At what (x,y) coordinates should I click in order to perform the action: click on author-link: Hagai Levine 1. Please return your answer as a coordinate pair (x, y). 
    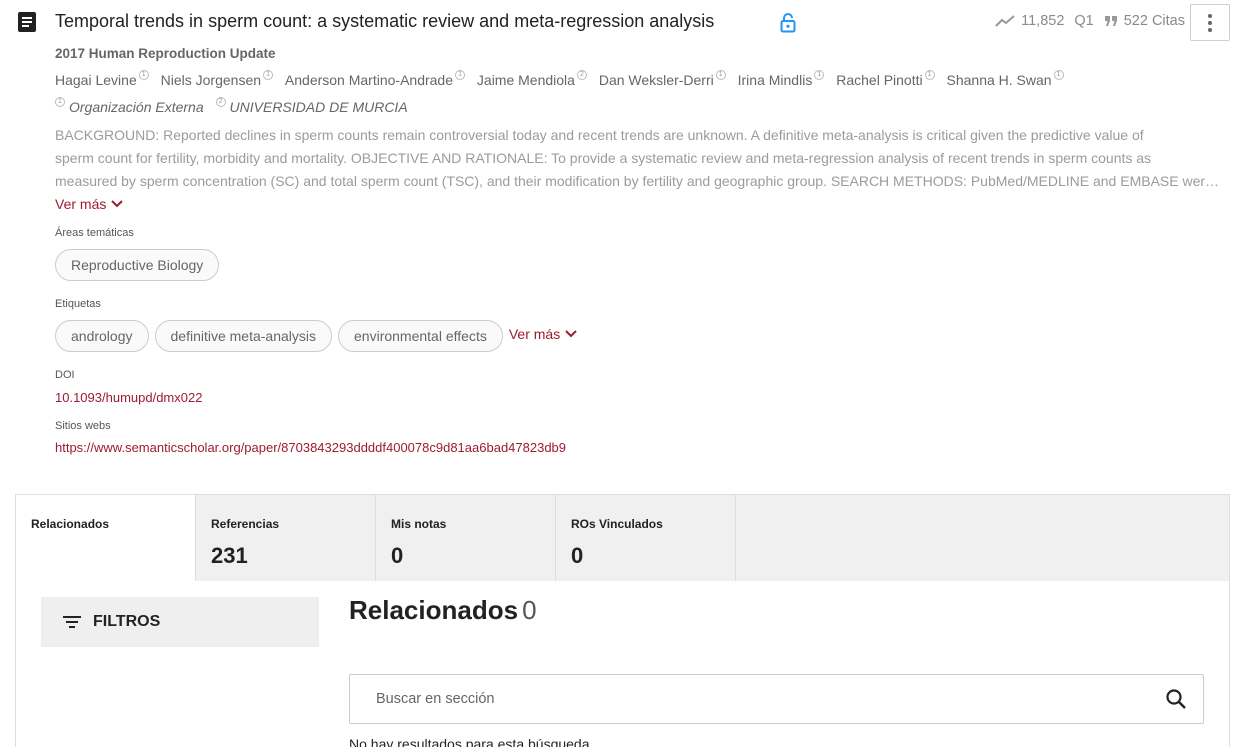
    Looking at the image, I should click on (102, 80).